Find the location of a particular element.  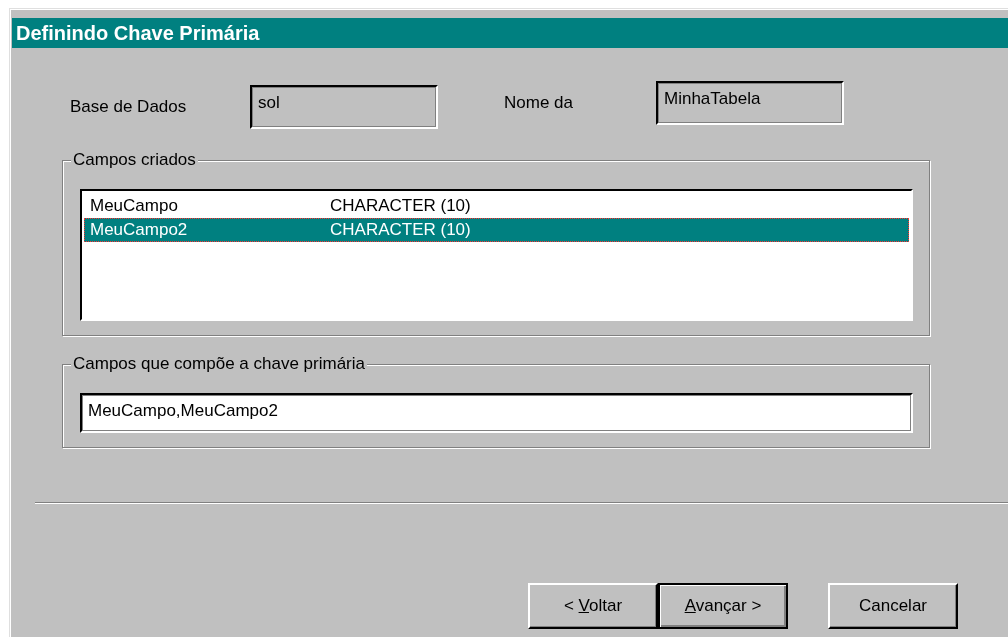

window-title: Definindo Chave Primária is located at coordinates (510, 33).